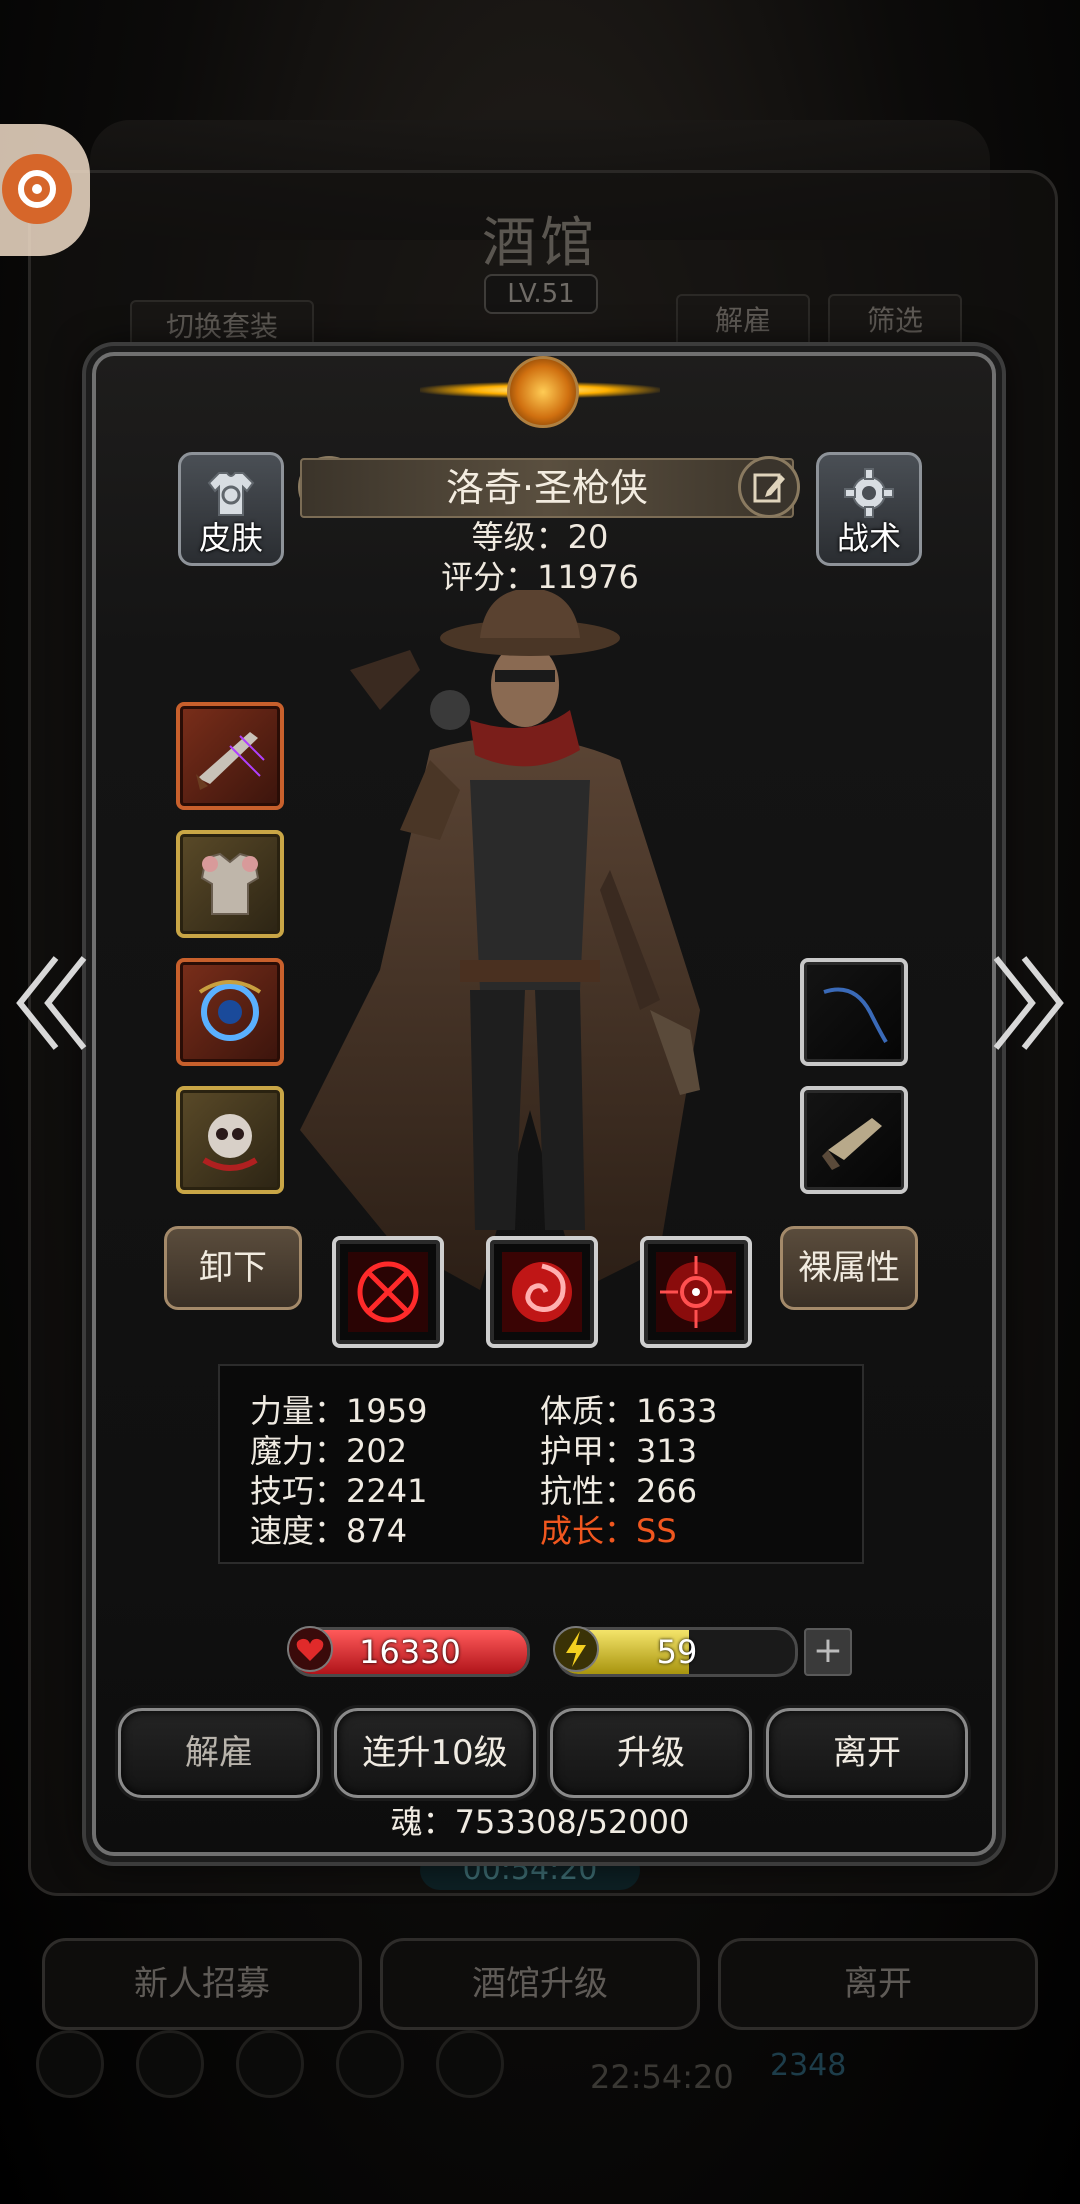 This screenshot has height=2204, width=1080. Describe the element at coordinates (855, 1015) in the screenshot. I see `whip-icon` at that location.